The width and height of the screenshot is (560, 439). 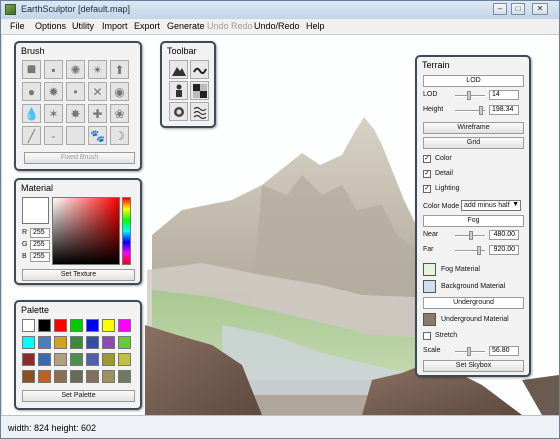 What do you see at coordinates (470, 95) in the screenshot?
I see `lod-slider` at bounding box center [470, 95].